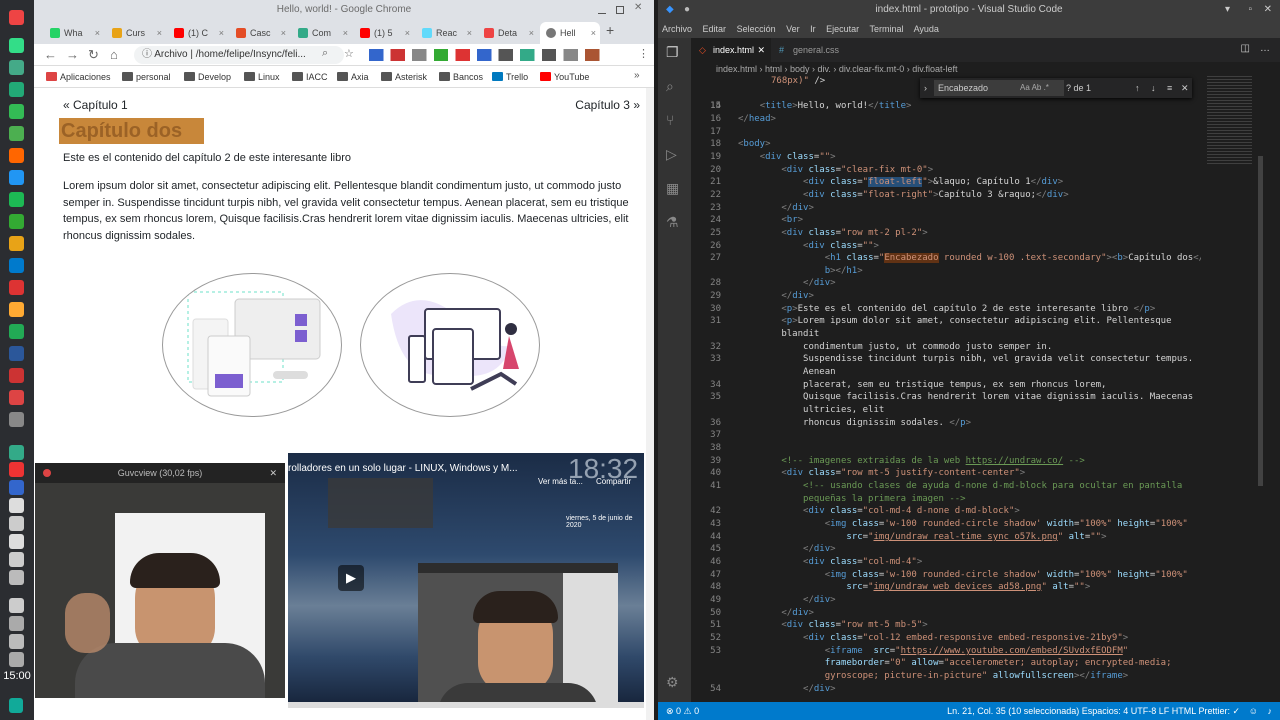 The image size is (1280, 720). Describe the element at coordinates (1034, 88) in the screenshot. I see `find-options: Aa Ab .*` at that location.